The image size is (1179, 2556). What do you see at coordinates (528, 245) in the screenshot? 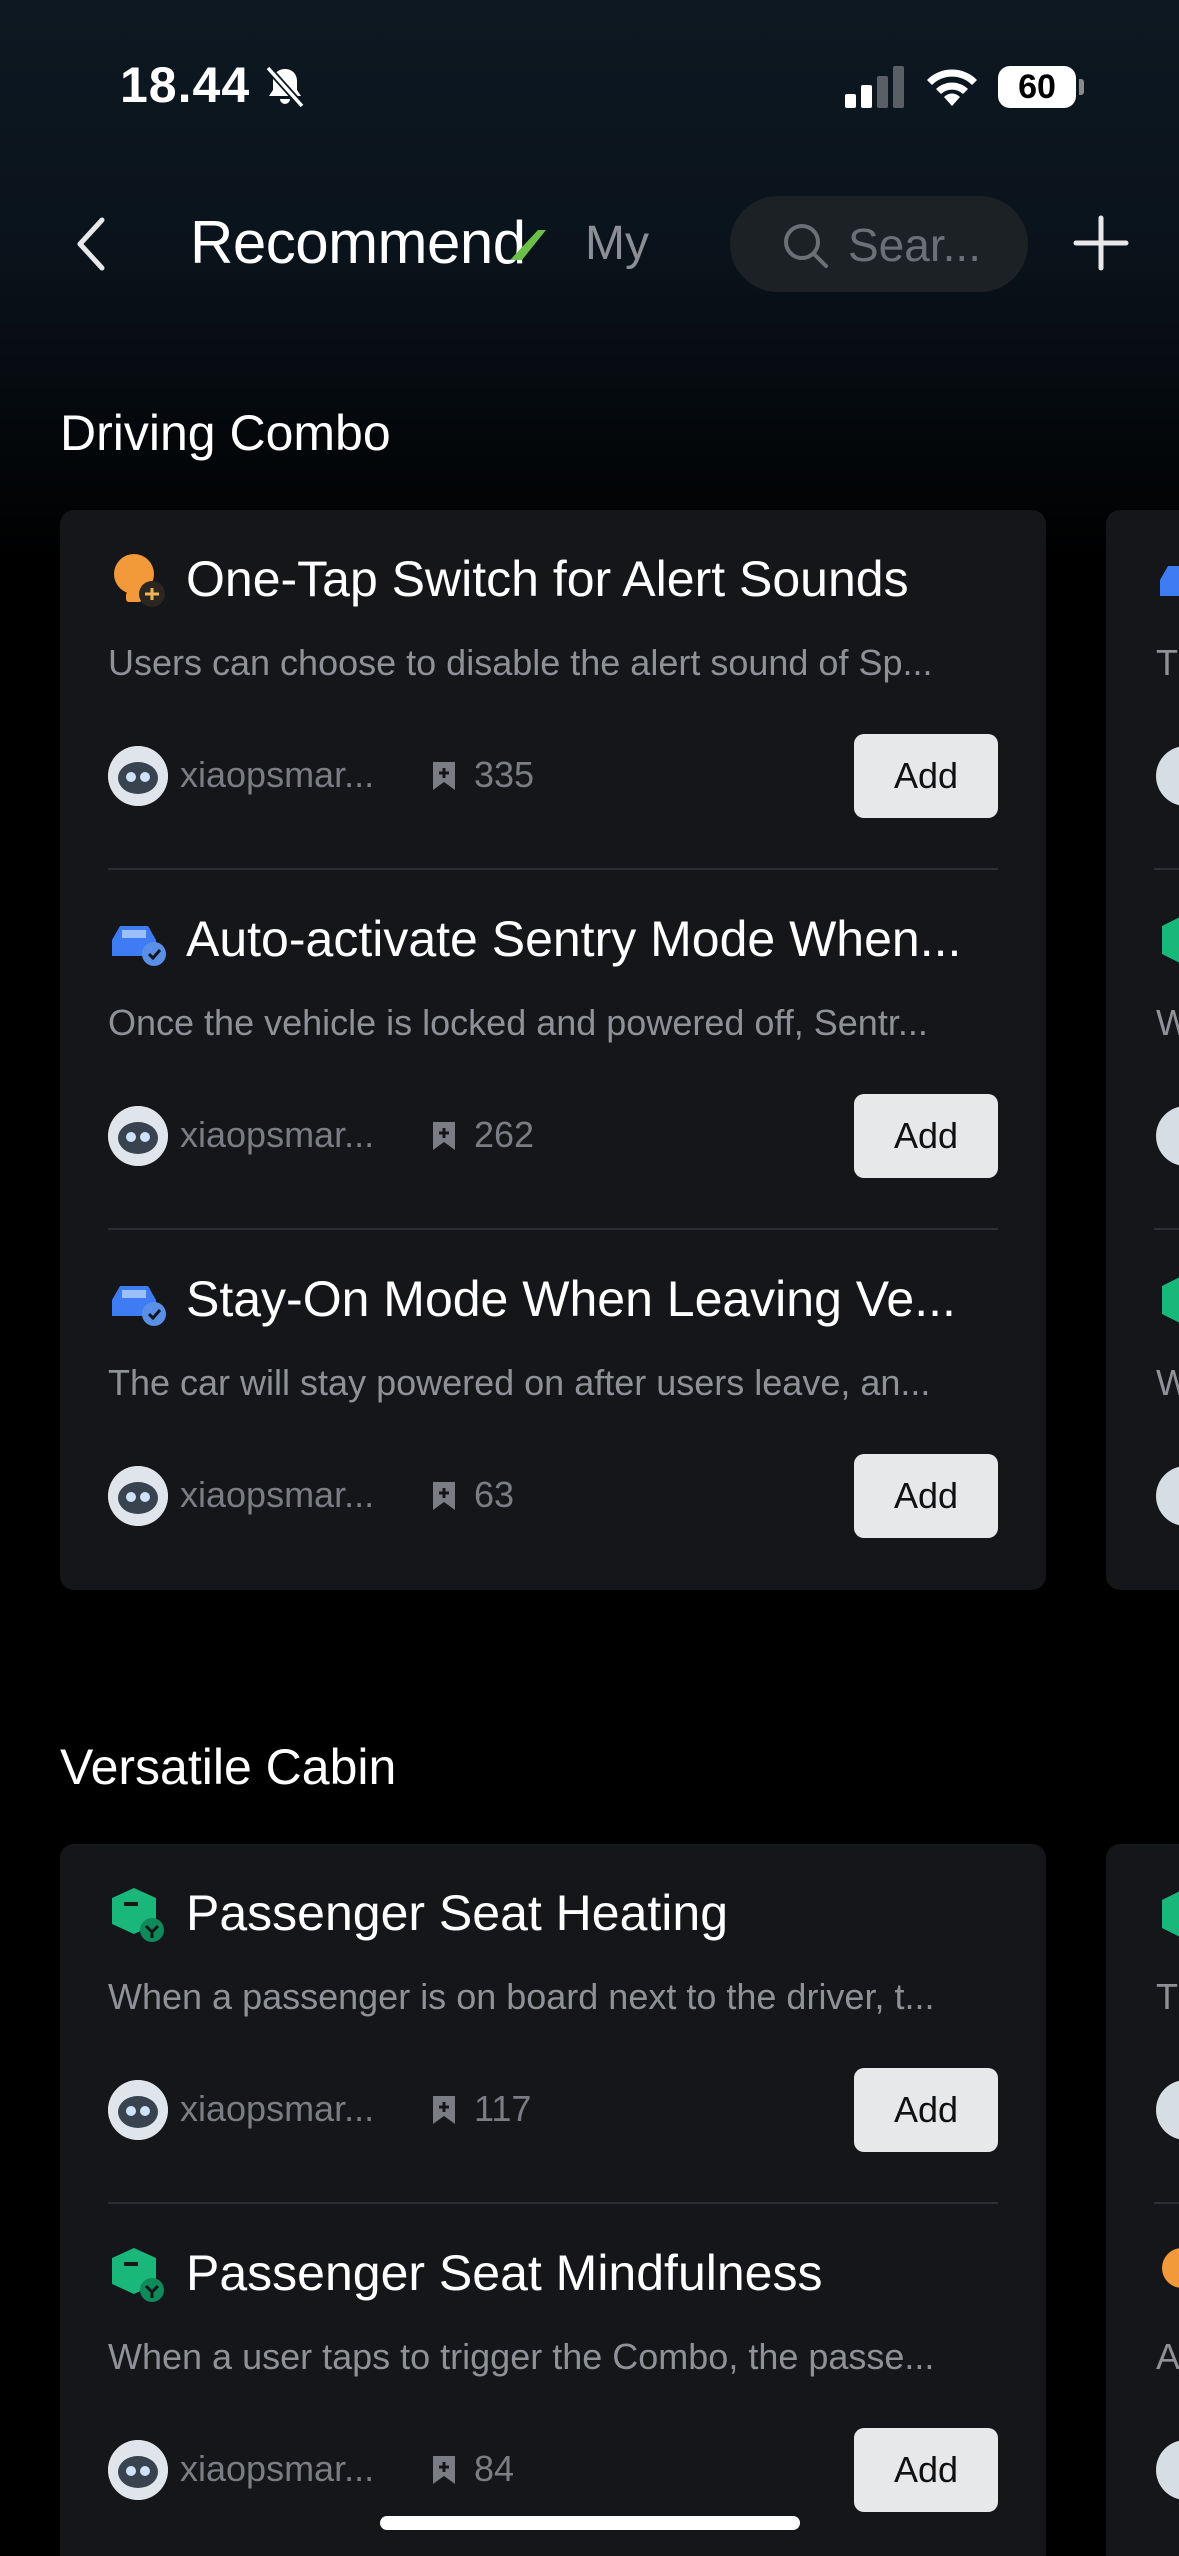
I see `active-tab-indicator` at bounding box center [528, 245].